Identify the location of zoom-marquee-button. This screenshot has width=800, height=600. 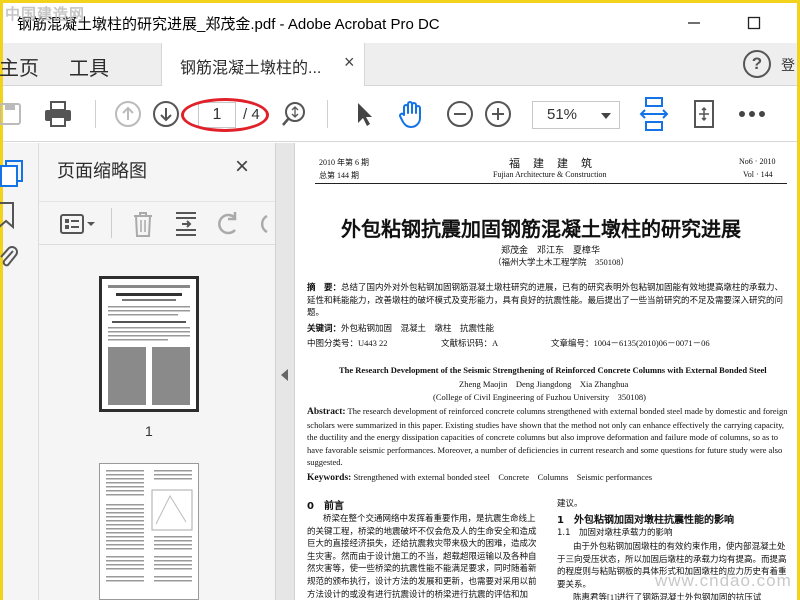
(294, 114).